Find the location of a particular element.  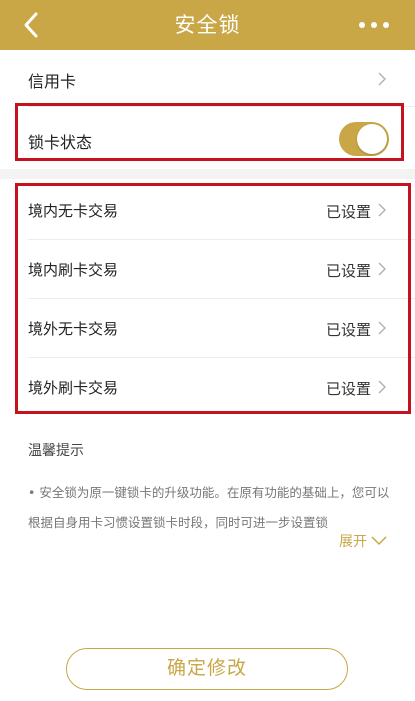

chevron-right-icon is located at coordinates (382, 79).